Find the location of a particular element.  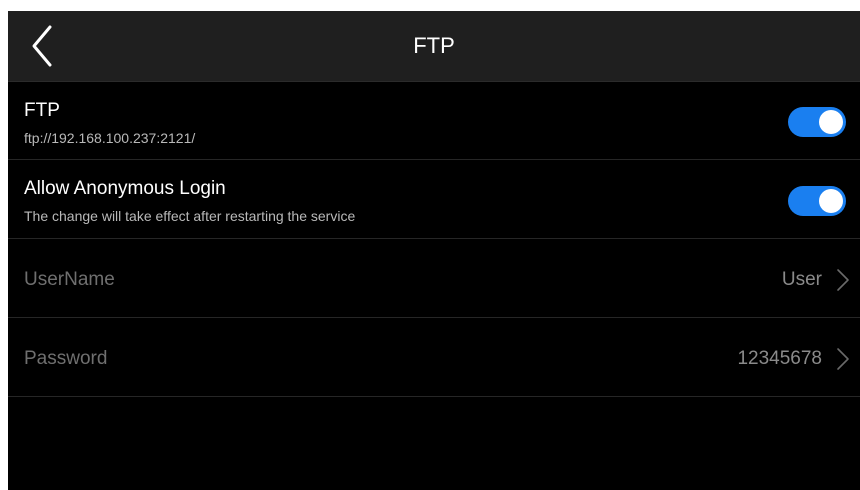

ftp-title: FTP is located at coordinates (42, 110).